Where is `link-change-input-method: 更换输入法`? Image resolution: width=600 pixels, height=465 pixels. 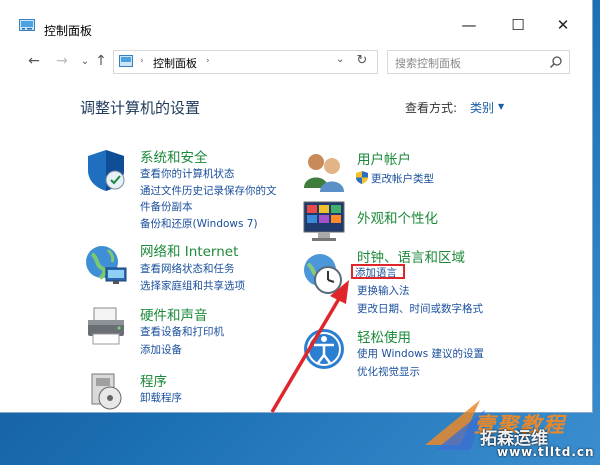 link-change-input-method: 更换输入法 is located at coordinates (383, 290).